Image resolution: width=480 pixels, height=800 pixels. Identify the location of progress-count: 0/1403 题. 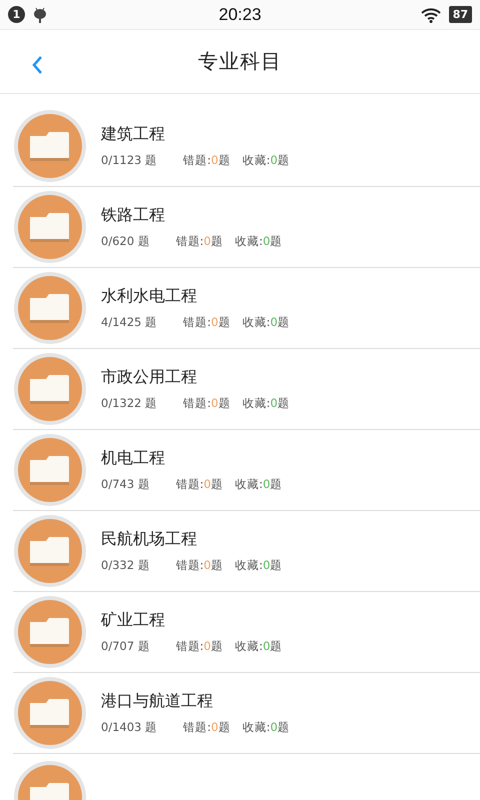
(129, 727).